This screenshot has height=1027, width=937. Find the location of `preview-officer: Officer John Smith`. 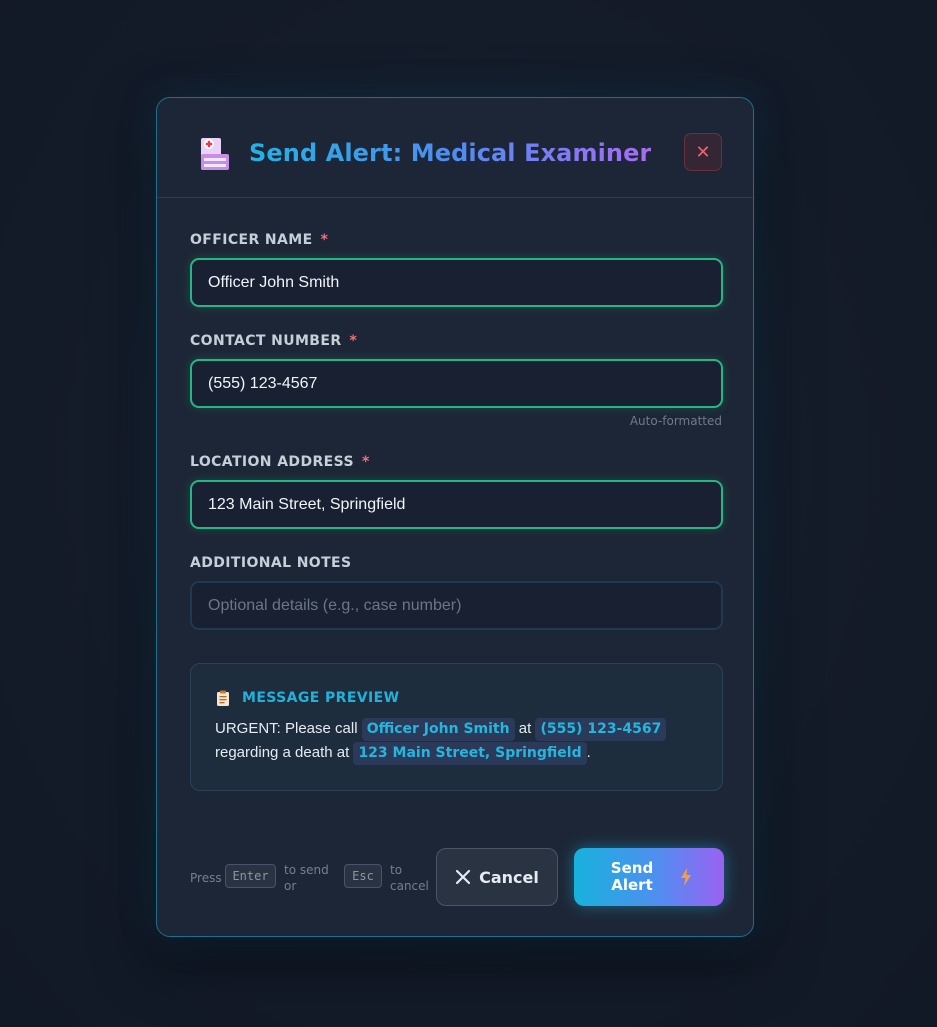

preview-officer: Officer John Smith is located at coordinates (438, 729).